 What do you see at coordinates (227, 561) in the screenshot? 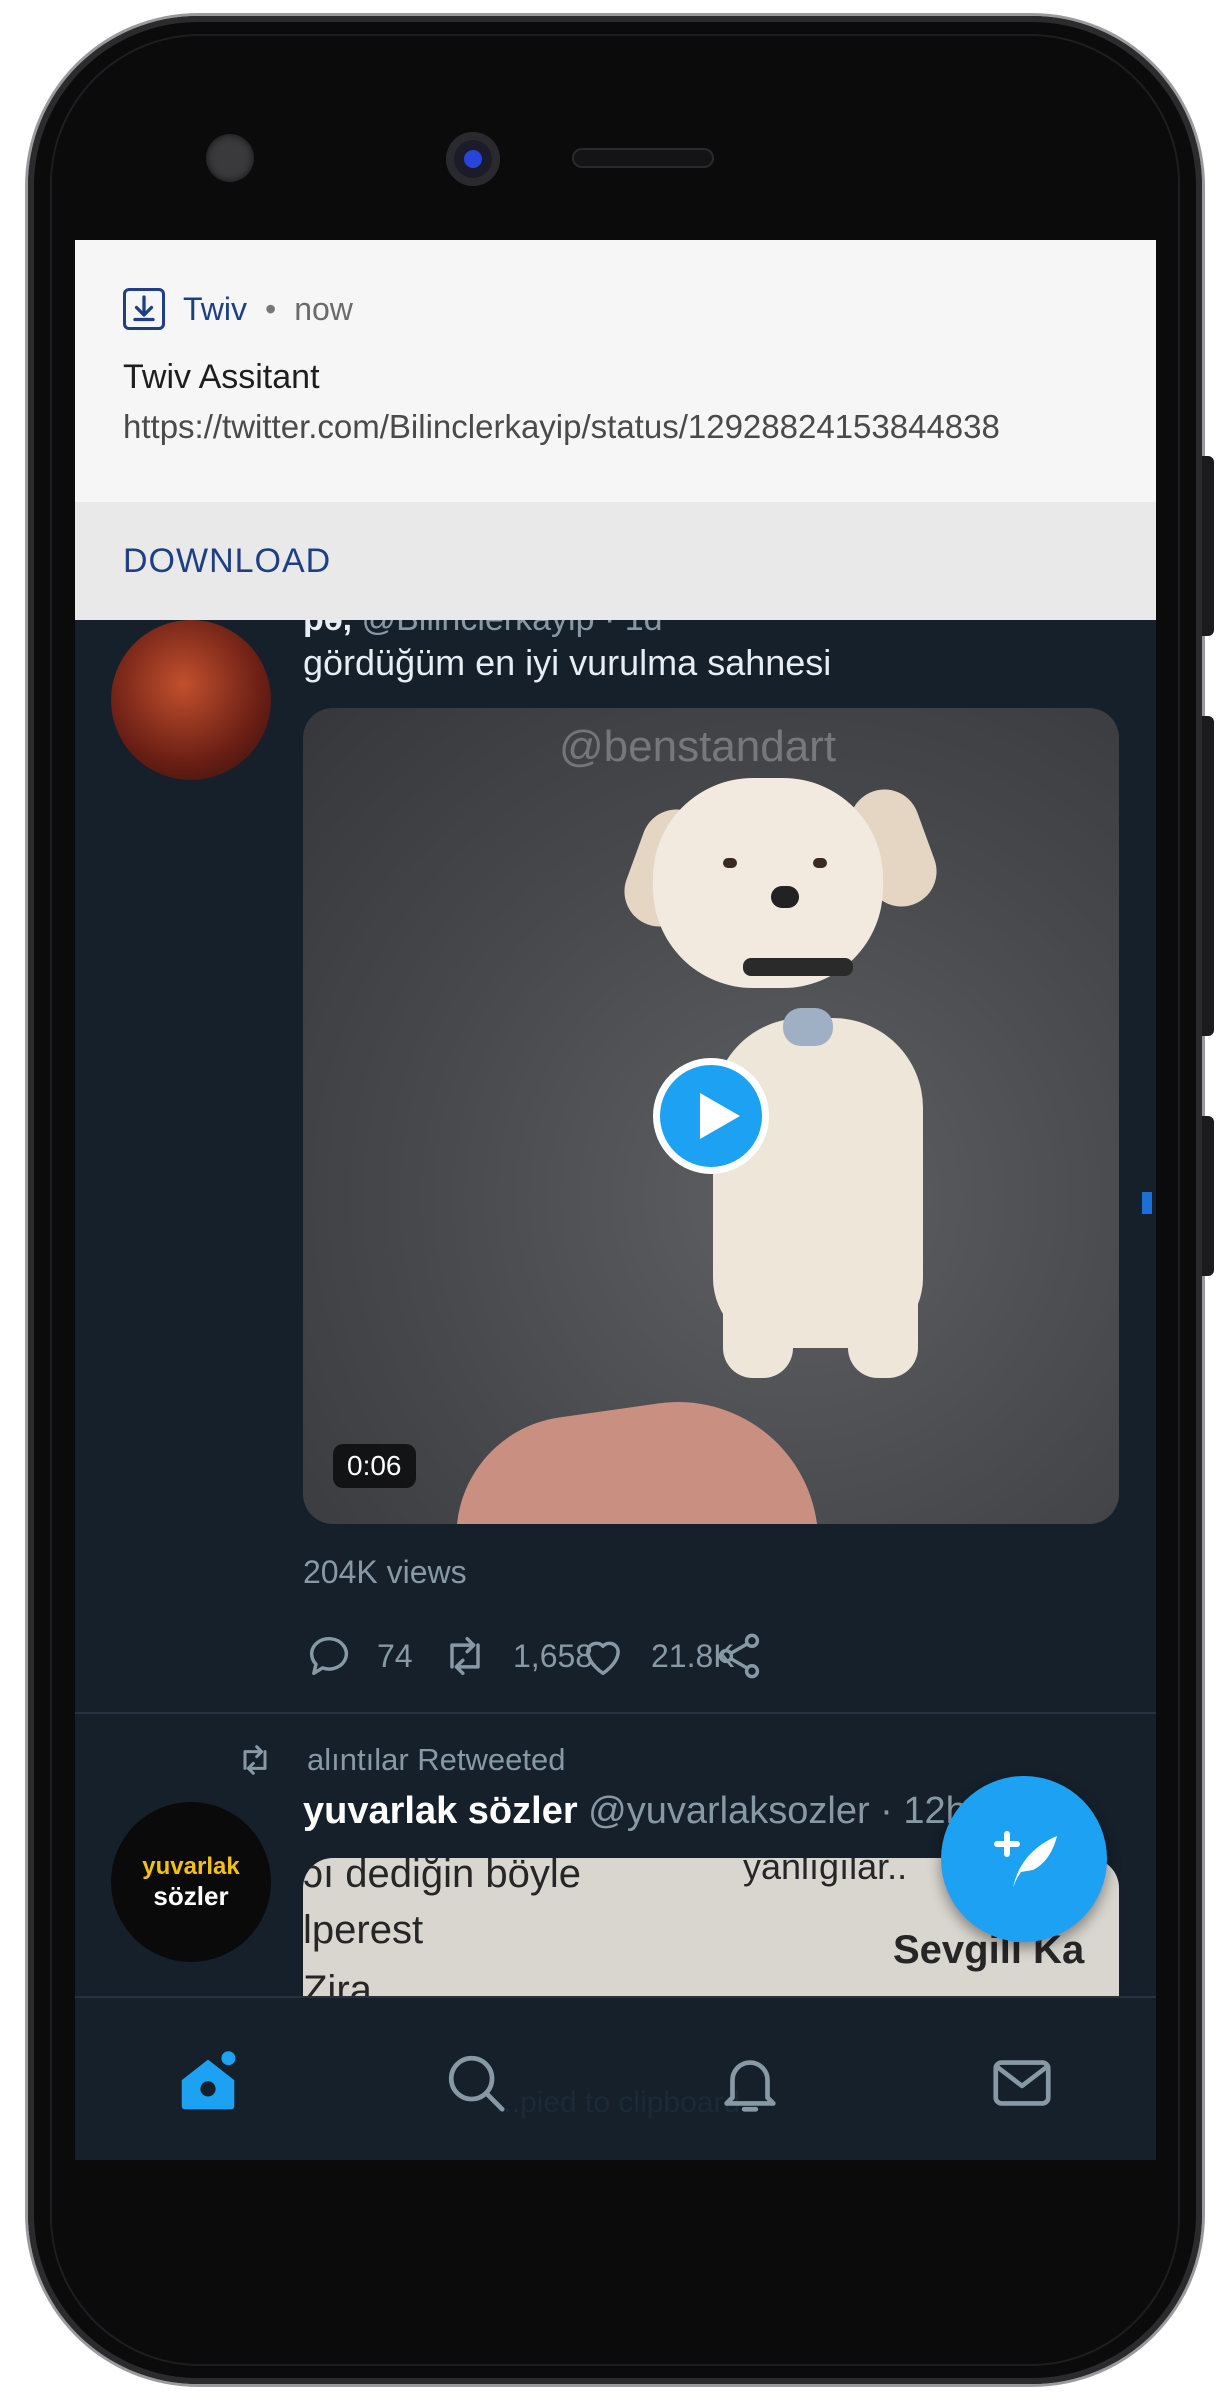
I see `download-button: DOWNLOAD` at bounding box center [227, 561].